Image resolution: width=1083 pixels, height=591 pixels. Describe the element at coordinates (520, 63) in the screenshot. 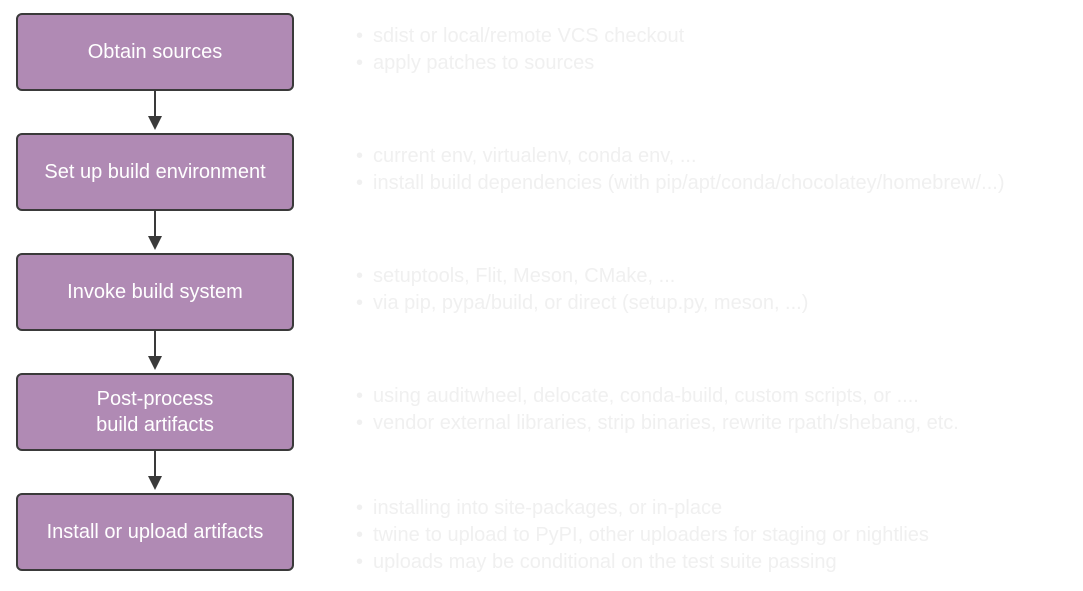

I see `note-item: apply patches to sources` at that location.